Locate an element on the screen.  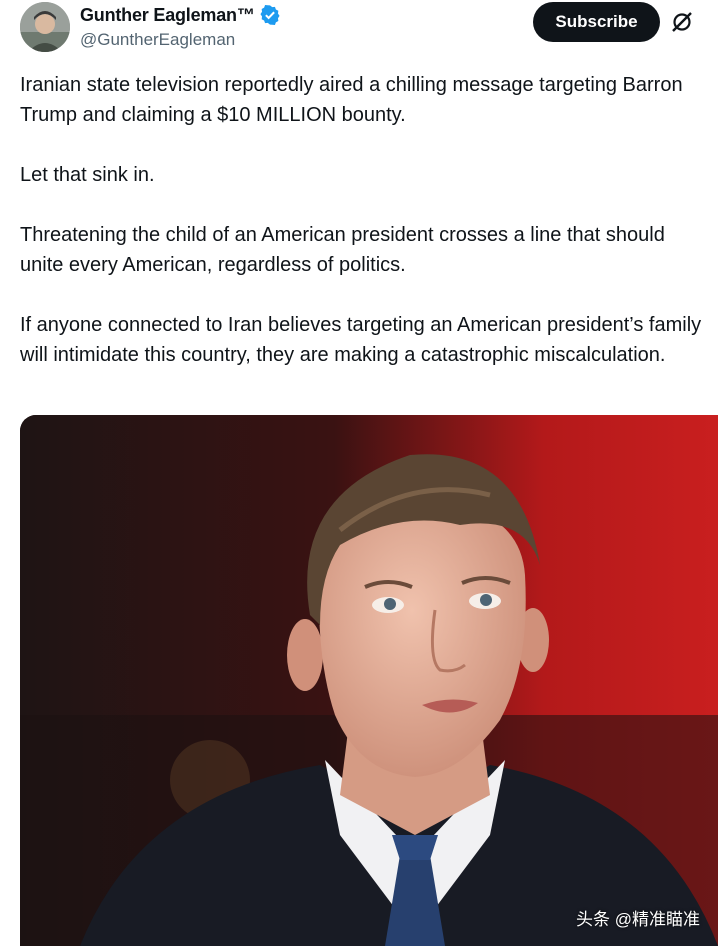
author-handle: @GuntherEagleman is located at coordinates (157, 40).